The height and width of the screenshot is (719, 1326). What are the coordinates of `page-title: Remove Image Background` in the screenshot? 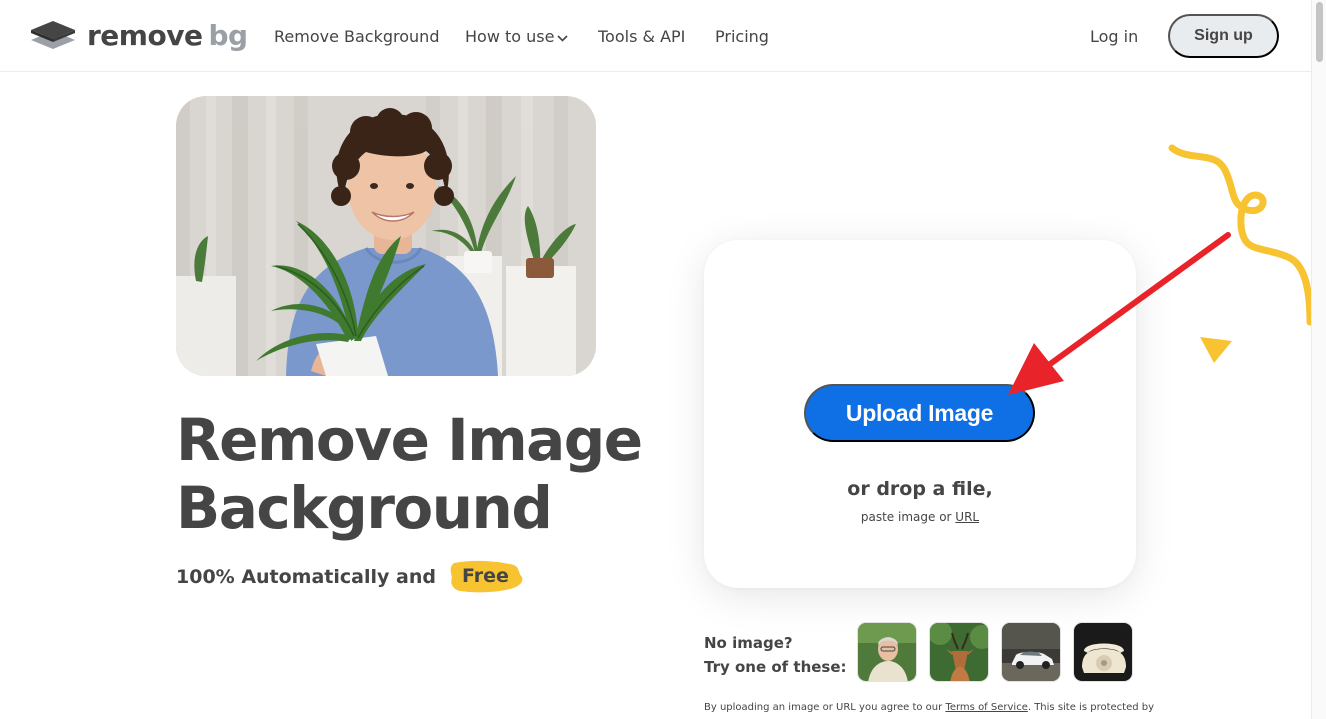 It's located at (416, 474).